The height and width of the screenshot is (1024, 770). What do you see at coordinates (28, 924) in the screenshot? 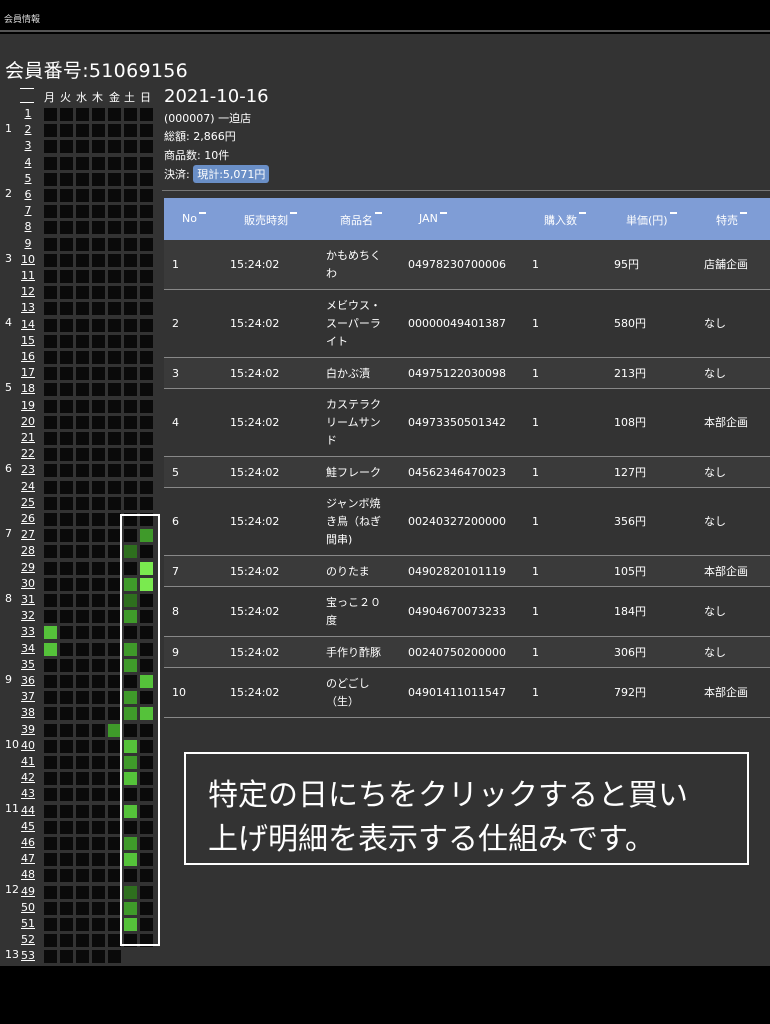
I see `week-number-link: 51` at bounding box center [28, 924].